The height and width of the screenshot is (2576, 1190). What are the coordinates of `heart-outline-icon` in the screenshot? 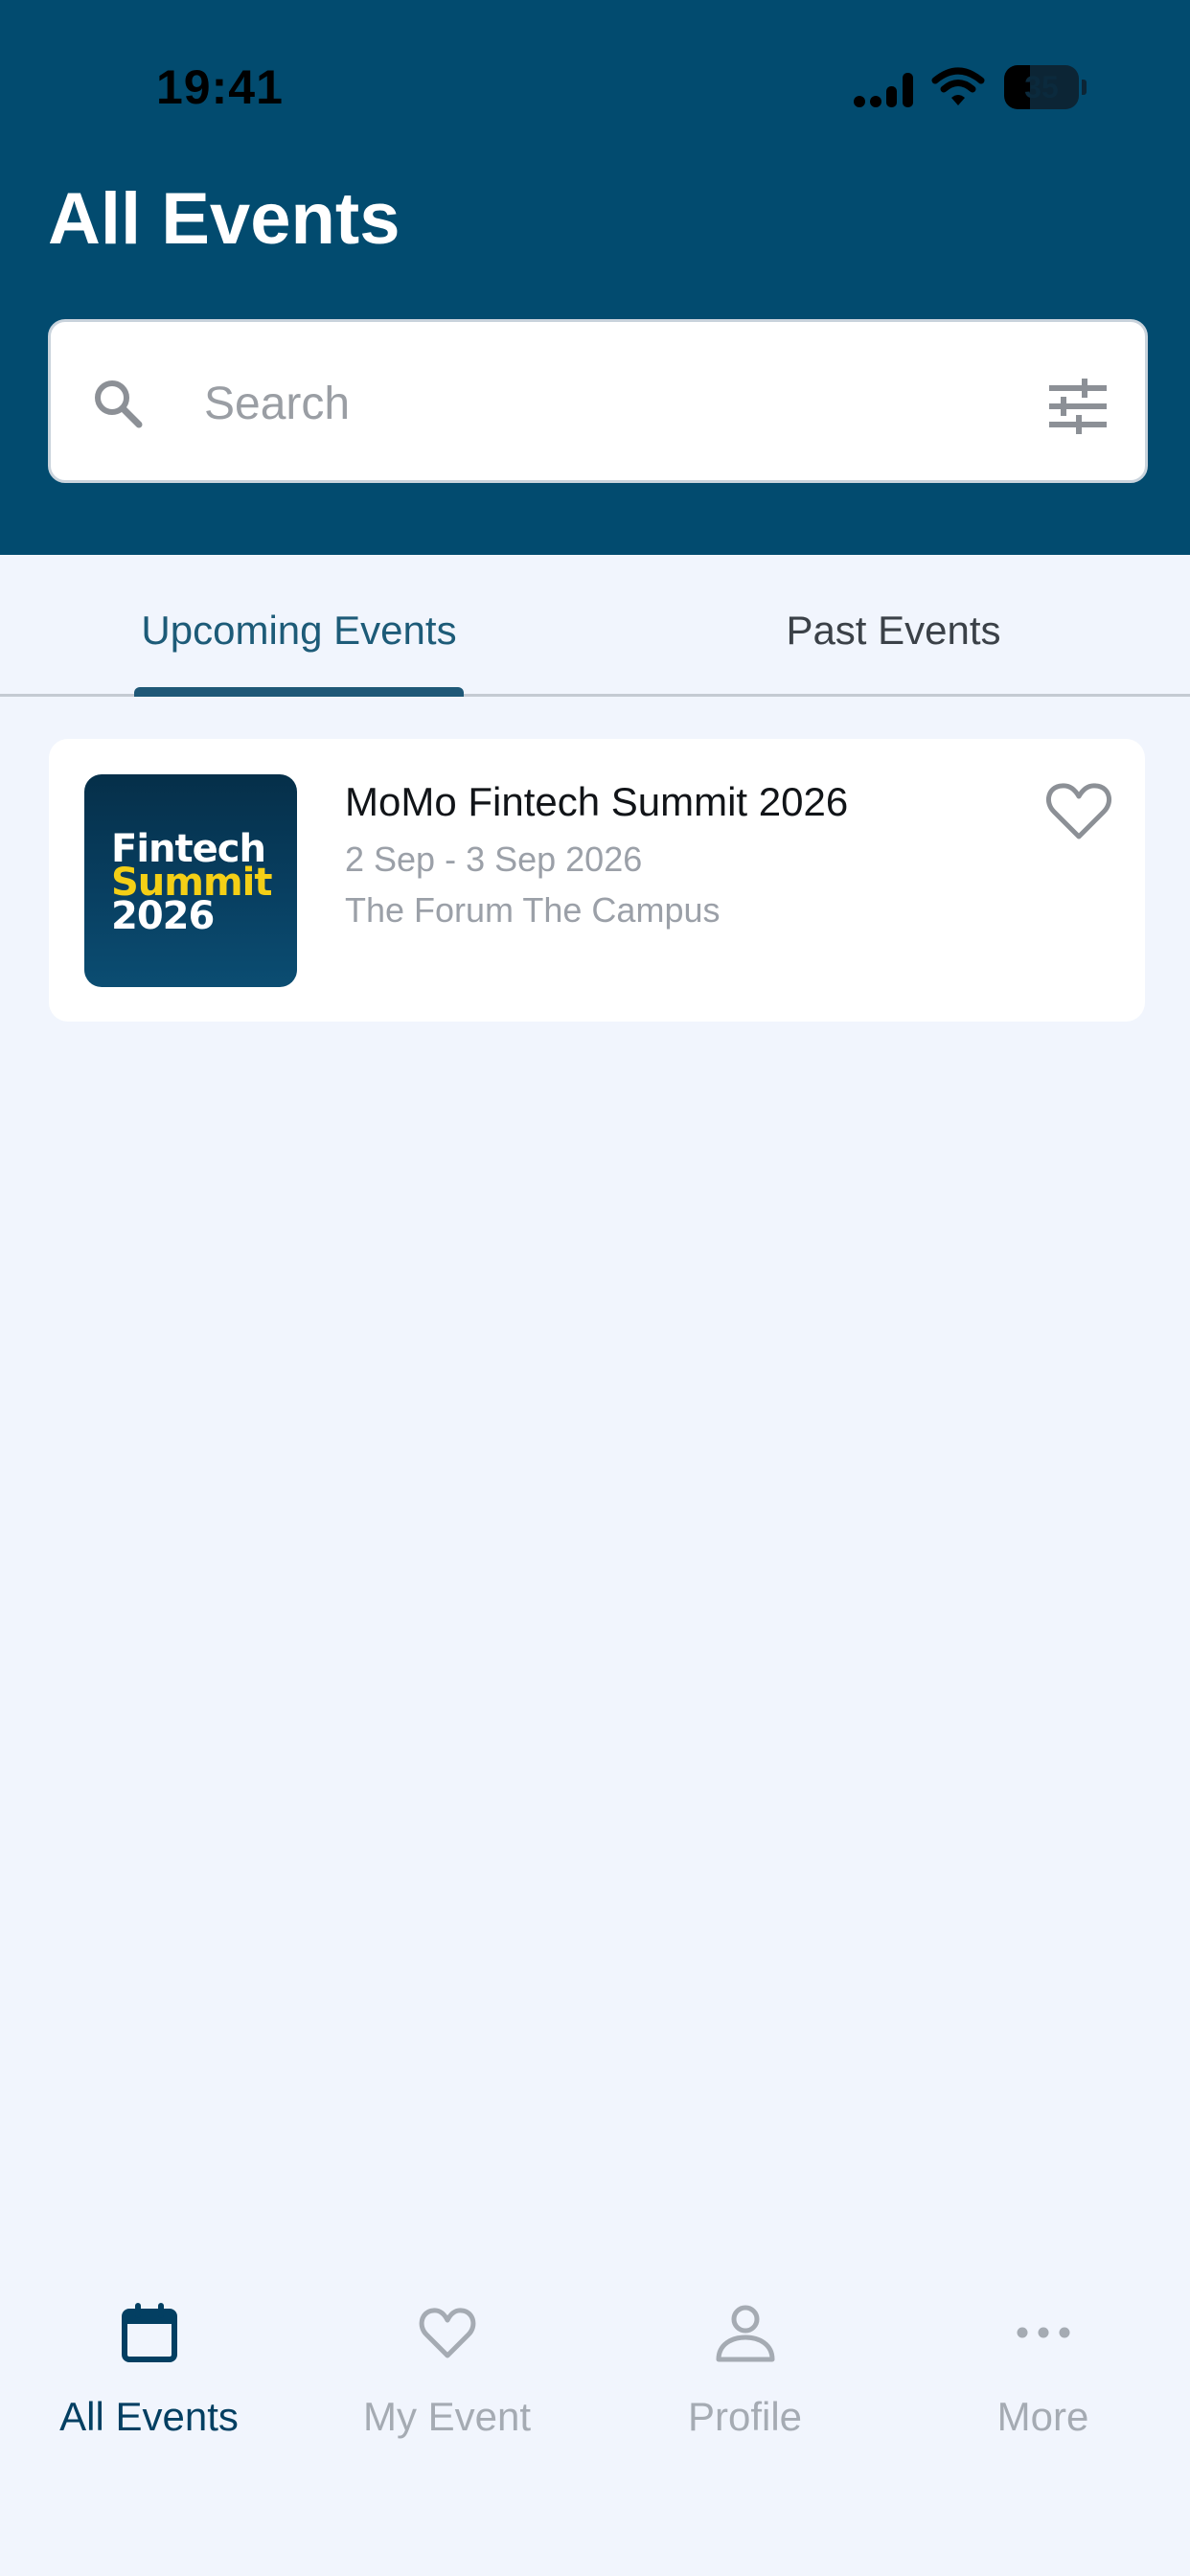 It's located at (1078, 811).